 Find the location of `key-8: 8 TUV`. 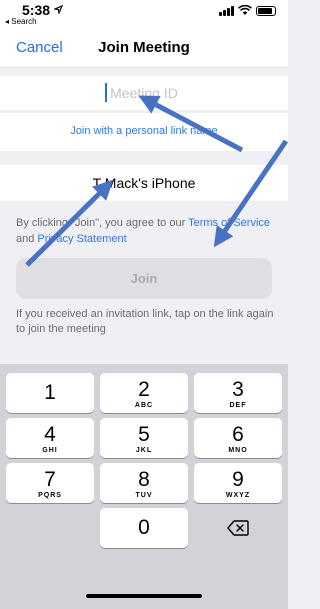

key-8: 8 TUV is located at coordinates (144, 483).